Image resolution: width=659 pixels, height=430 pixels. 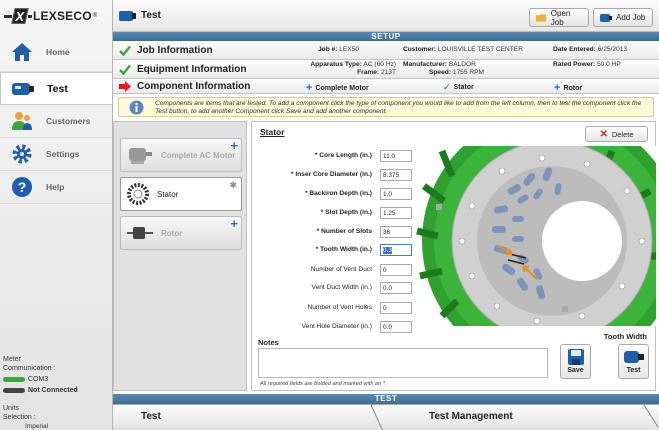 What do you see at coordinates (396, 156) in the screenshot?
I see `core-length-input: 11.0` at bounding box center [396, 156].